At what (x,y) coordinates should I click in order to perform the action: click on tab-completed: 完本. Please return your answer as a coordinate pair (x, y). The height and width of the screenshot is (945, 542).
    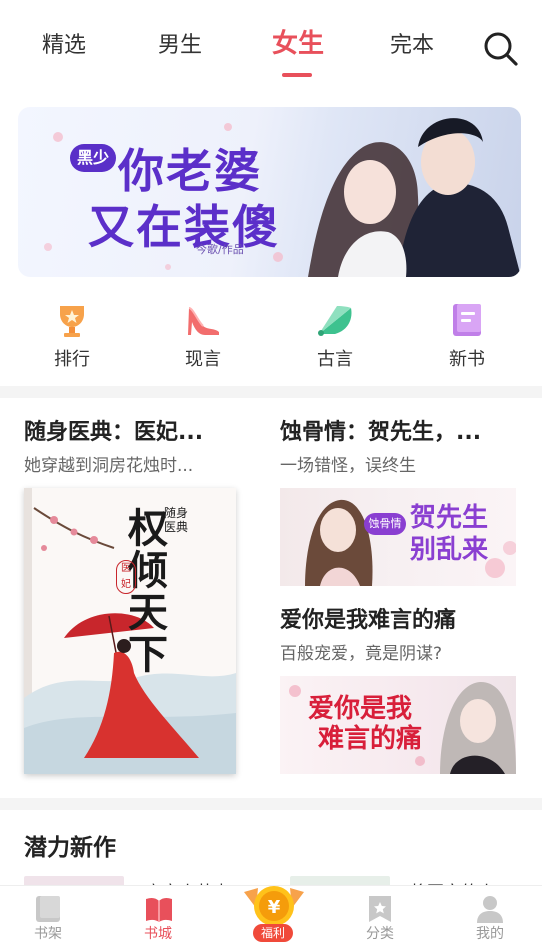
    Looking at the image, I should click on (412, 46).